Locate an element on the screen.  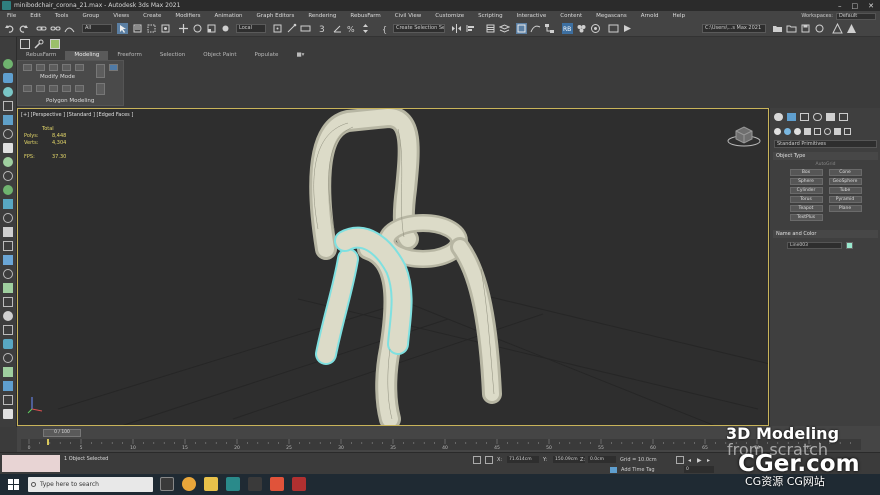
asset-icon is located at coordinates (819, 28).